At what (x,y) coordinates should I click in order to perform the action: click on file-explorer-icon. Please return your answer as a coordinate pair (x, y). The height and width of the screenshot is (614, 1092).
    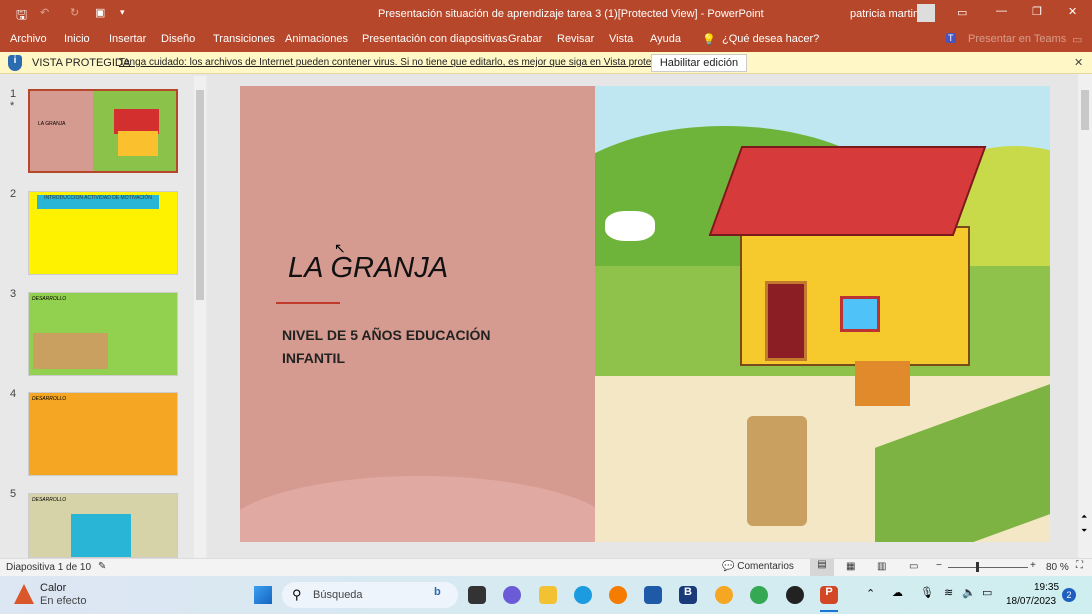
    Looking at the image, I should click on (548, 595).